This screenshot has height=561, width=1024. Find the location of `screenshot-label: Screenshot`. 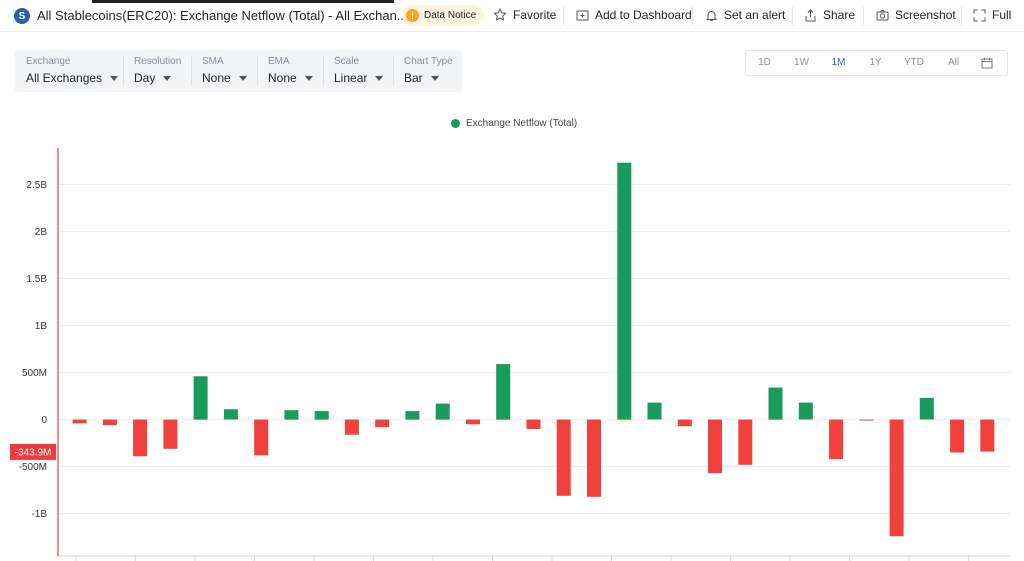

screenshot-label: Screenshot is located at coordinates (925, 15).